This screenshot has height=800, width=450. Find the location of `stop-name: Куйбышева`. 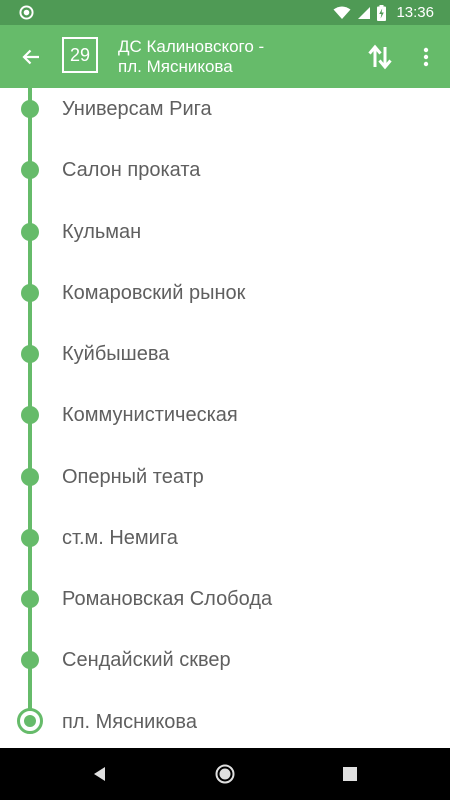

stop-name: Куйбышева is located at coordinates (116, 354).